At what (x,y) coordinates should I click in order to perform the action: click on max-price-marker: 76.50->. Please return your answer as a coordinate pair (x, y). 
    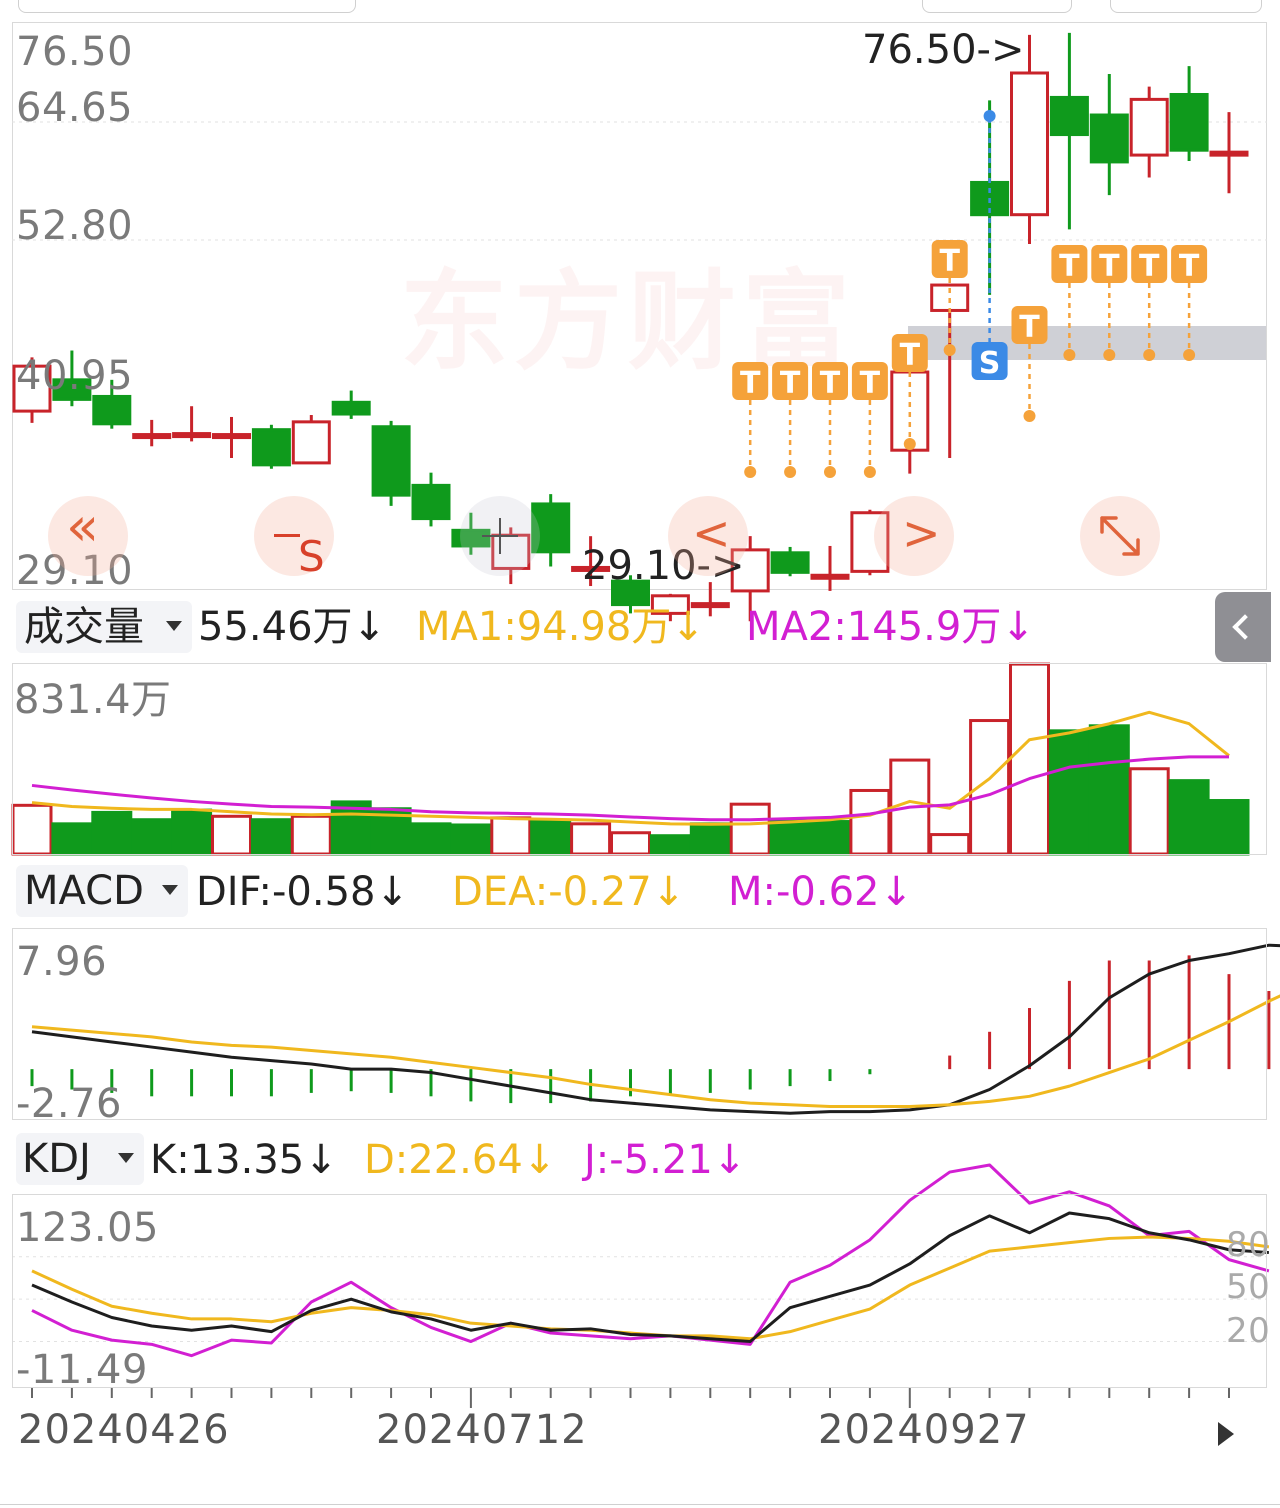
    Looking at the image, I should click on (943, 50).